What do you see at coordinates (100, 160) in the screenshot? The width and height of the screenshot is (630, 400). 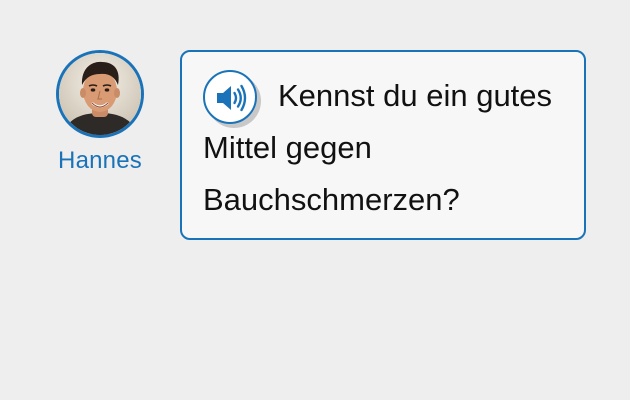 I see `speaker-name: Hannes` at bounding box center [100, 160].